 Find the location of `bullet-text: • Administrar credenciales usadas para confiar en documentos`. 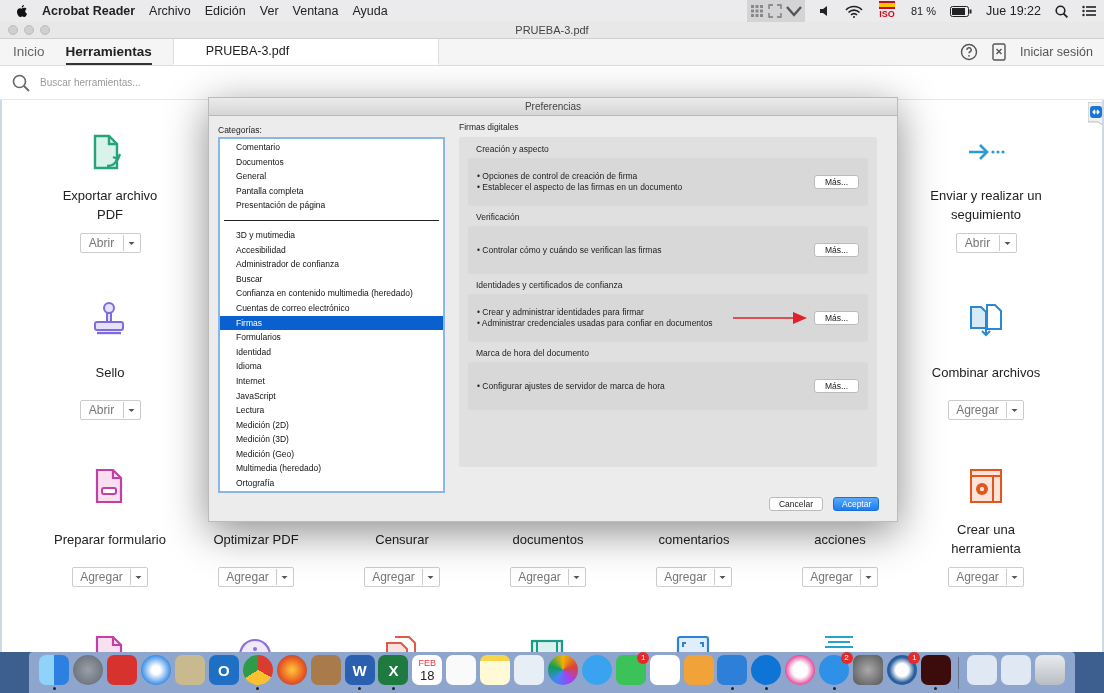

bullet-text: • Administrar credenciales usadas para confiar en documentos is located at coordinates (595, 323).